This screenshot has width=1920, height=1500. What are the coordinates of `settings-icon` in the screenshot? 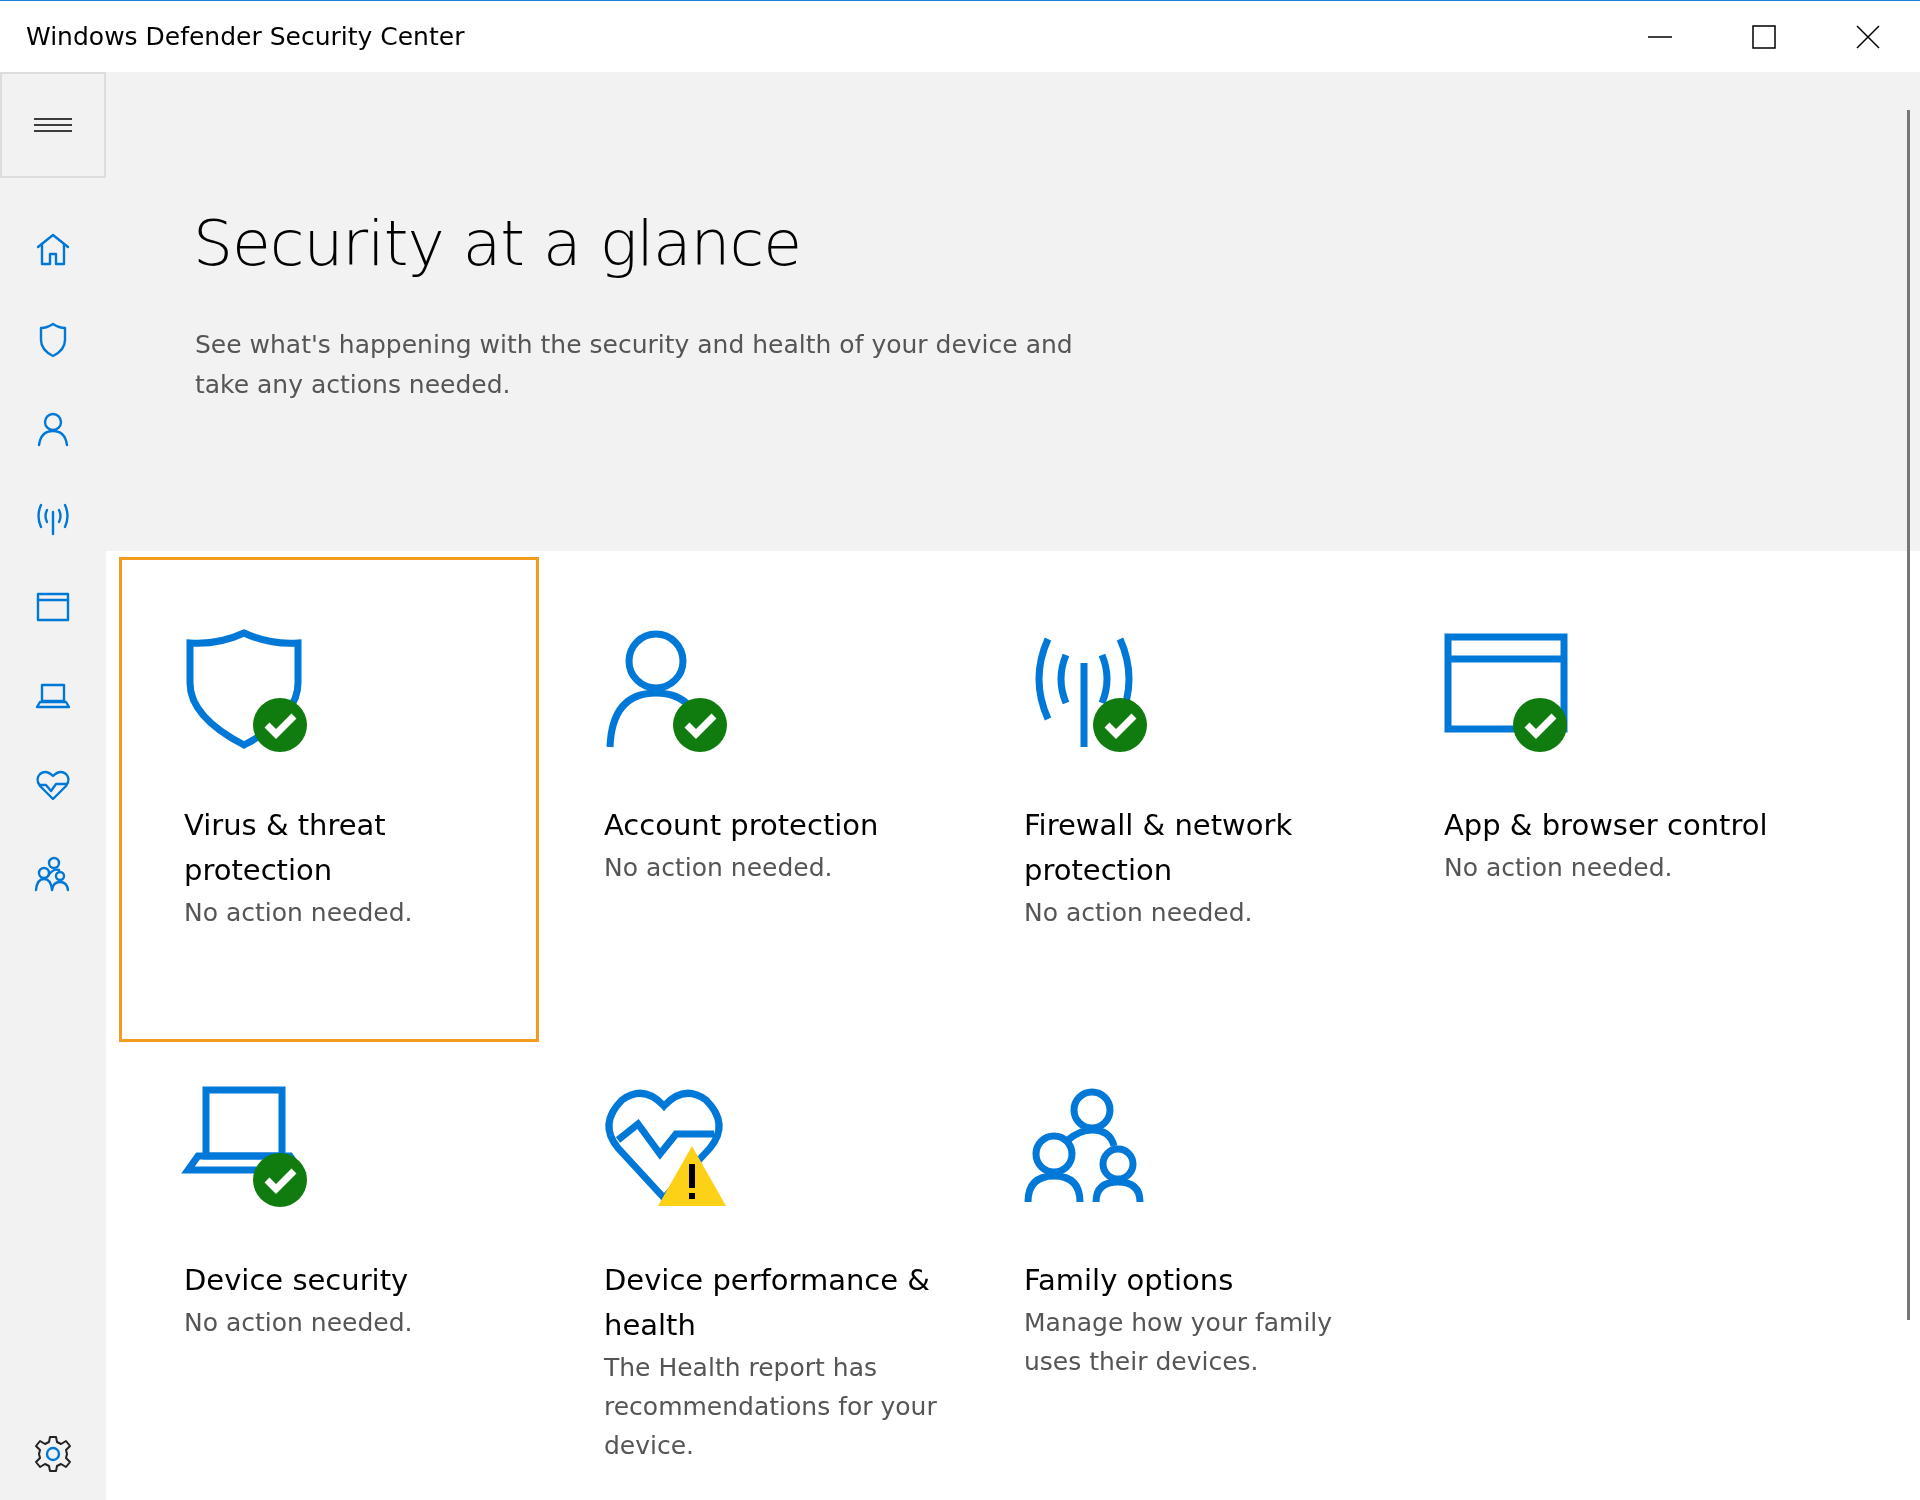 It's located at (53, 1454).